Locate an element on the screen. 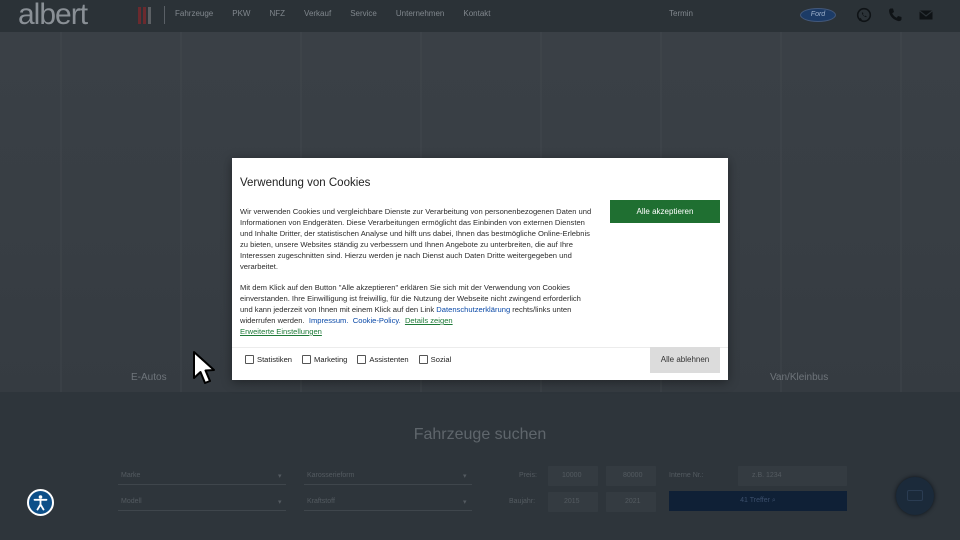  karosserie-select: Karosserieform is located at coordinates (330, 475).